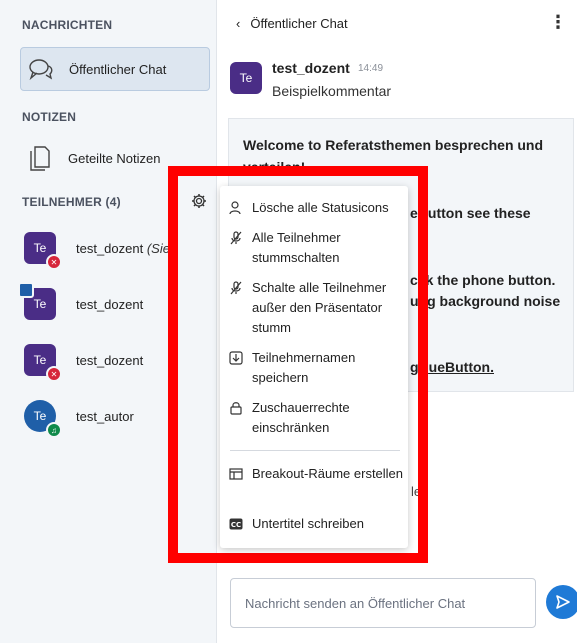 This screenshot has width=577, height=643. What do you see at coordinates (67, 25) in the screenshot?
I see `messages-section-title: NACHRICHTEN` at bounding box center [67, 25].